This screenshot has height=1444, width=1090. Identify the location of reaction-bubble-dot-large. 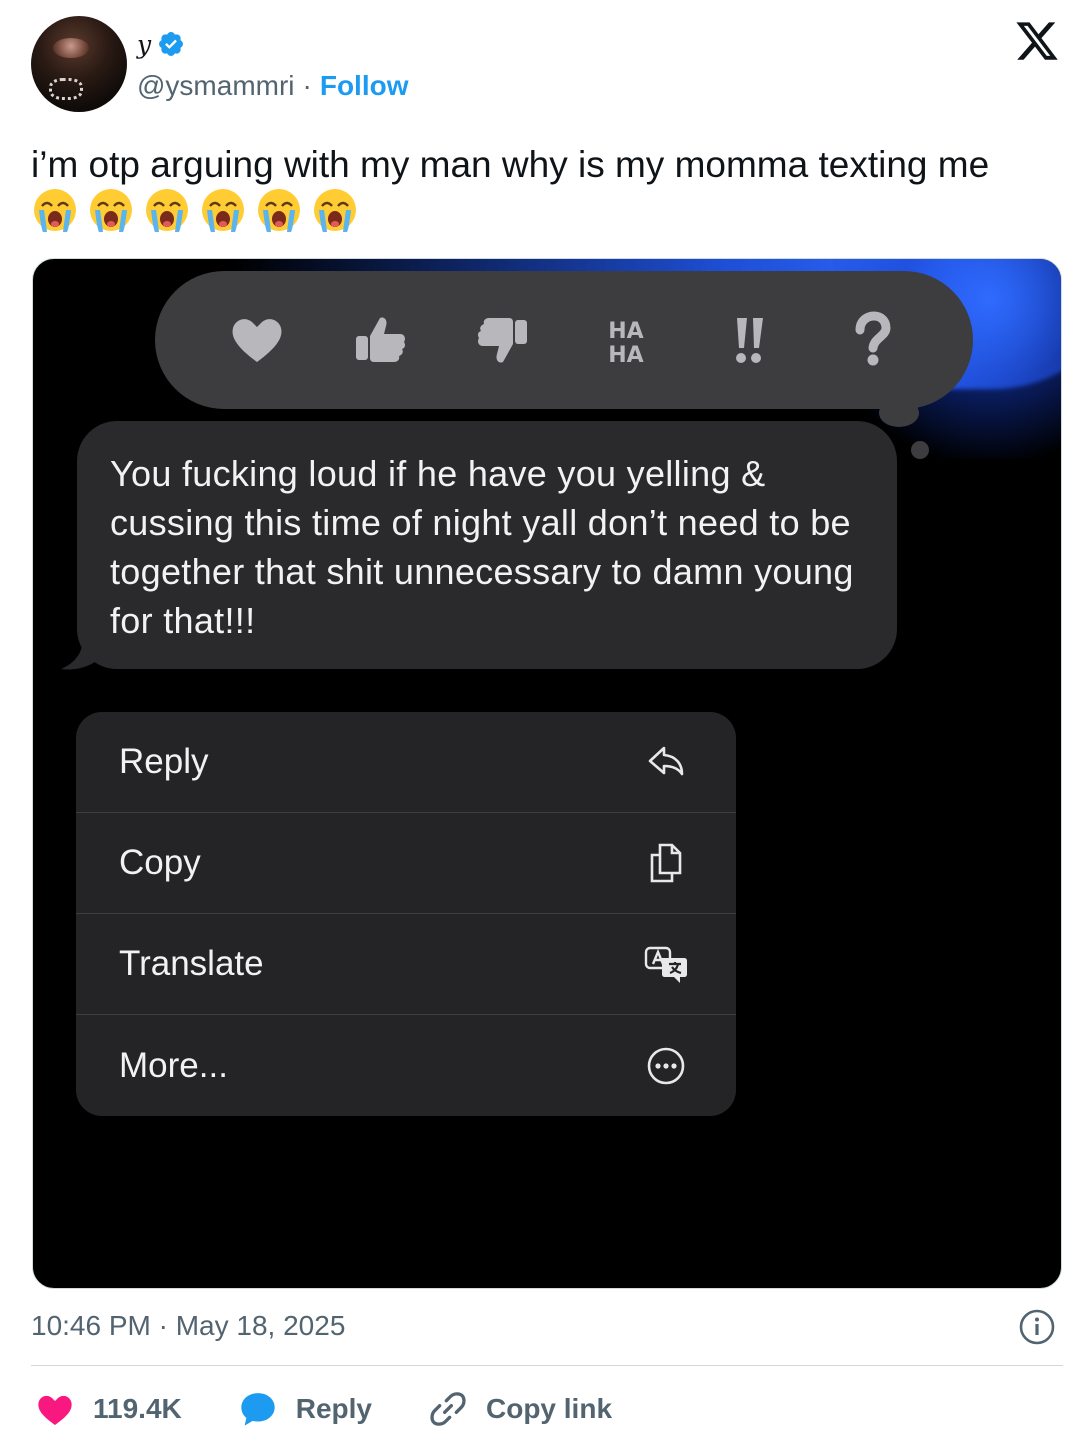
(899, 413).